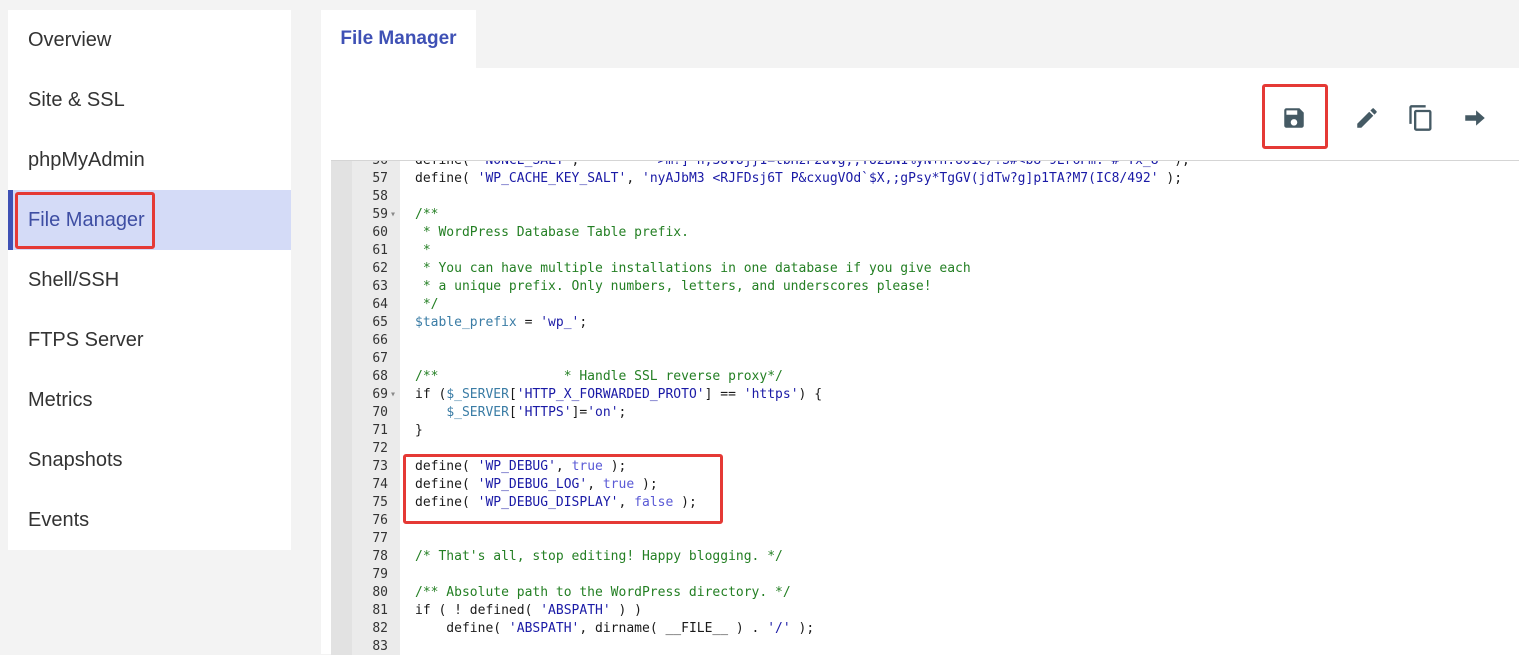 The height and width of the screenshot is (655, 1519). What do you see at coordinates (149, 220) in the screenshot?
I see `sidebar-item-file-manager: File Manager` at bounding box center [149, 220].